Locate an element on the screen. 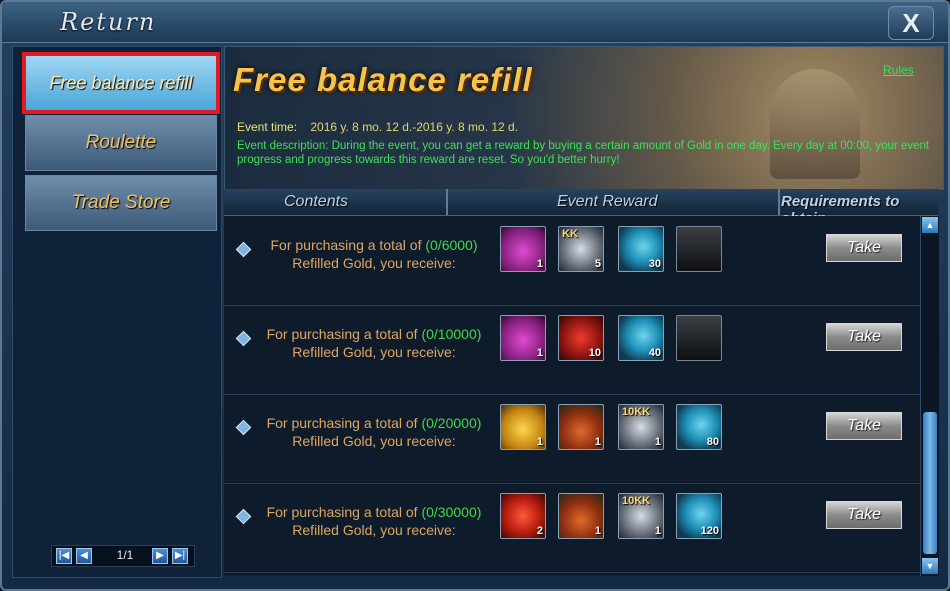  sidebar-item-free-balance-refill: Free balance refill is located at coordinates (121, 83).